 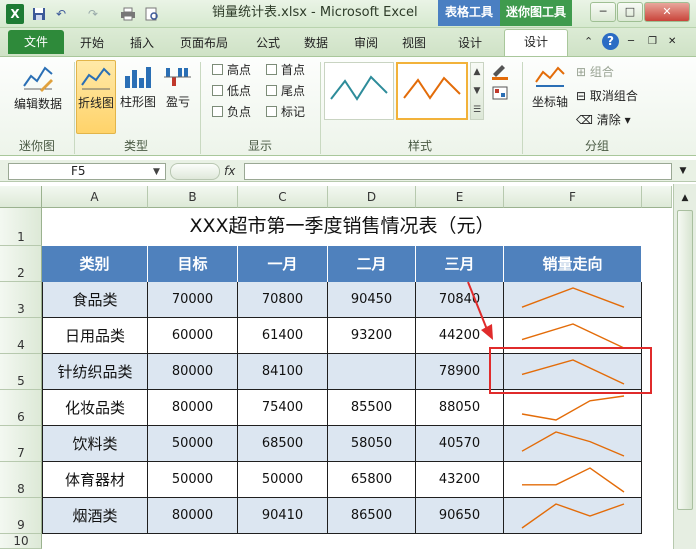 What do you see at coordinates (95, 516) in the screenshot?
I see `table-cell-category: 烟酒类` at bounding box center [95, 516].